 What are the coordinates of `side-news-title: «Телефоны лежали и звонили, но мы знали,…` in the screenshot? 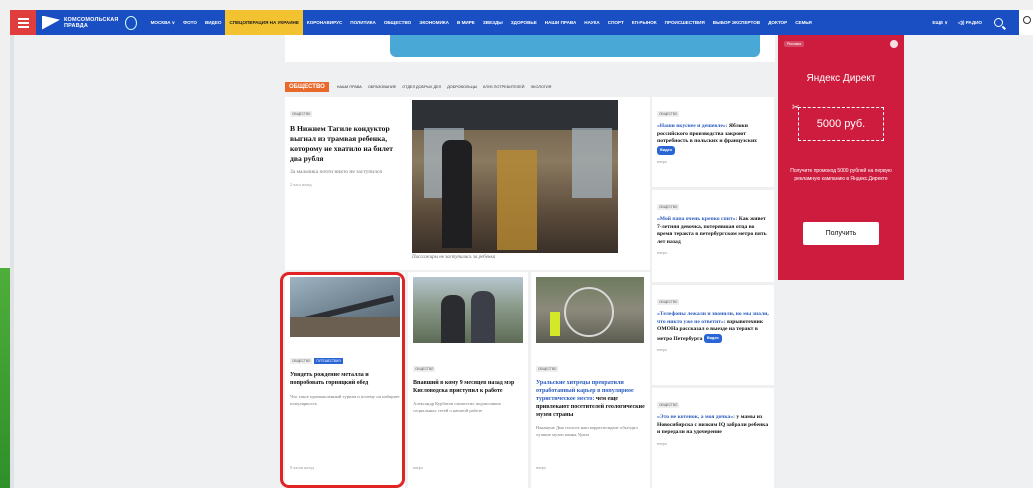 It's located at (713, 327).